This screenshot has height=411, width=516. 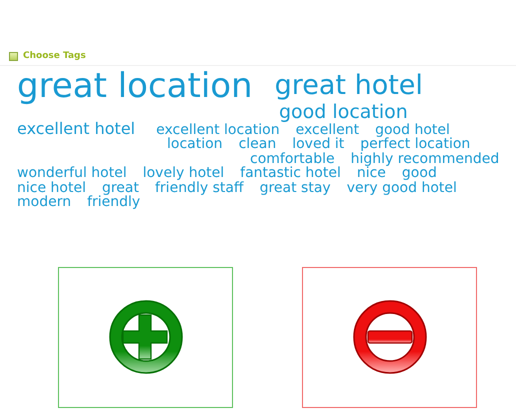 What do you see at coordinates (113, 202) in the screenshot?
I see `tag-link: friendly` at bounding box center [113, 202].